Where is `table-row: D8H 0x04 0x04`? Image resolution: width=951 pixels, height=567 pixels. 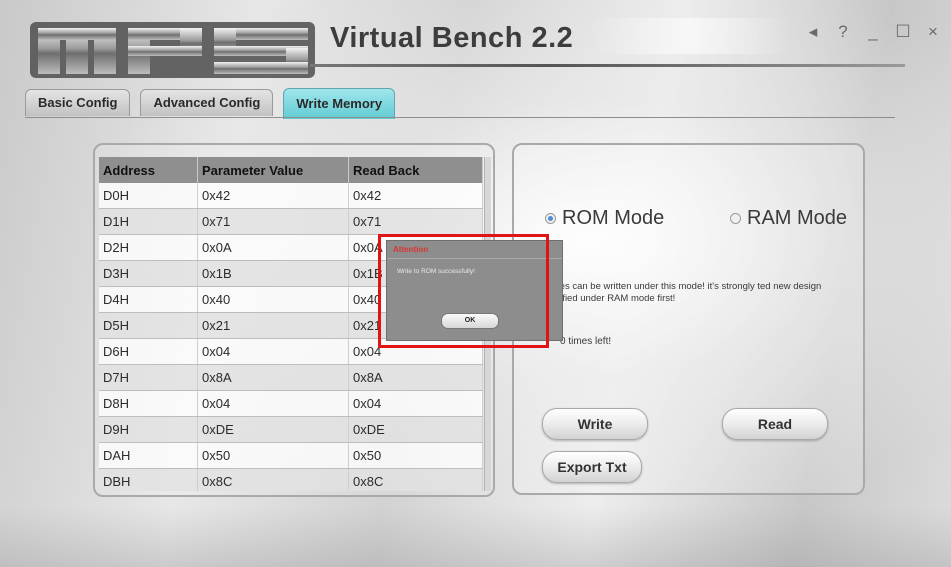
table-row: D8H 0x04 0x04 is located at coordinates (291, 403).